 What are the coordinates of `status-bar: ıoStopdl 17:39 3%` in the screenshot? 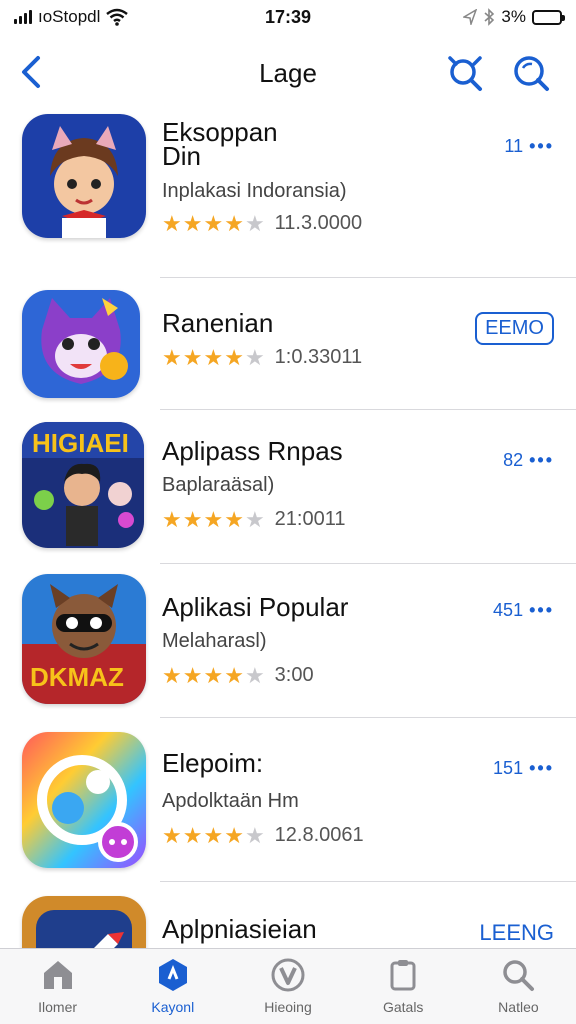 It's located at (288, 17).